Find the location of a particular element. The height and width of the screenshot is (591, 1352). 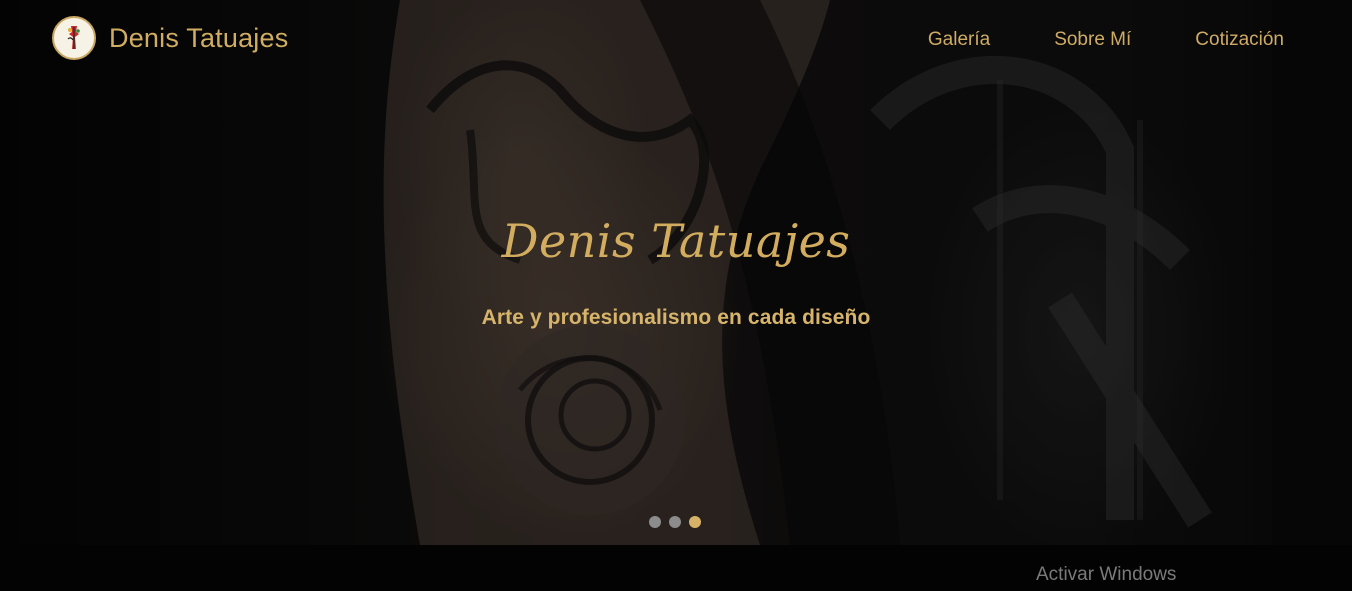

nav-menu: Galería Sobre Mí Cotización is located at coordinates (1074, 40).